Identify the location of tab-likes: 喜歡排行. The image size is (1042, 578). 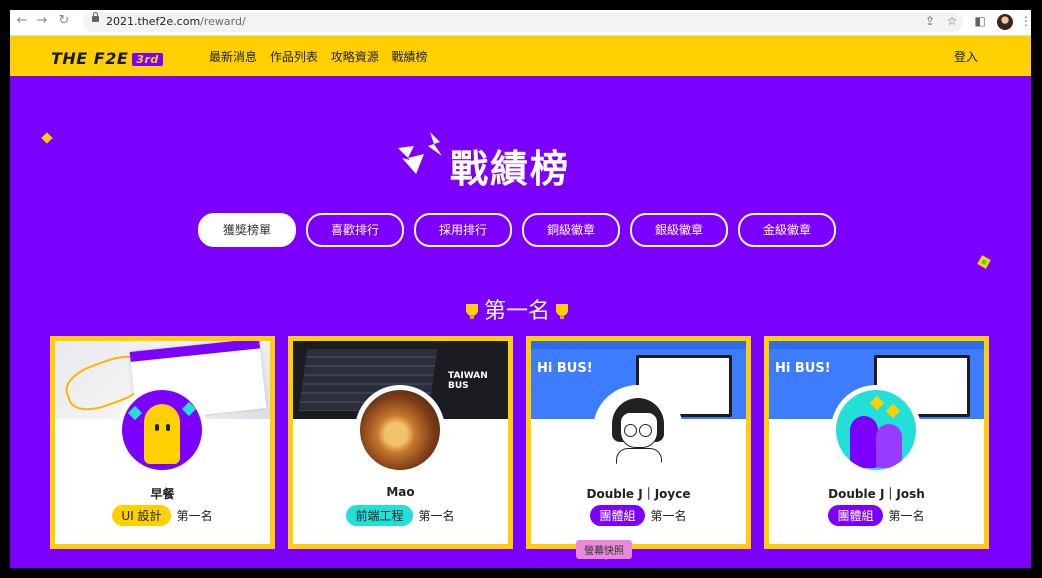
(355, 230).